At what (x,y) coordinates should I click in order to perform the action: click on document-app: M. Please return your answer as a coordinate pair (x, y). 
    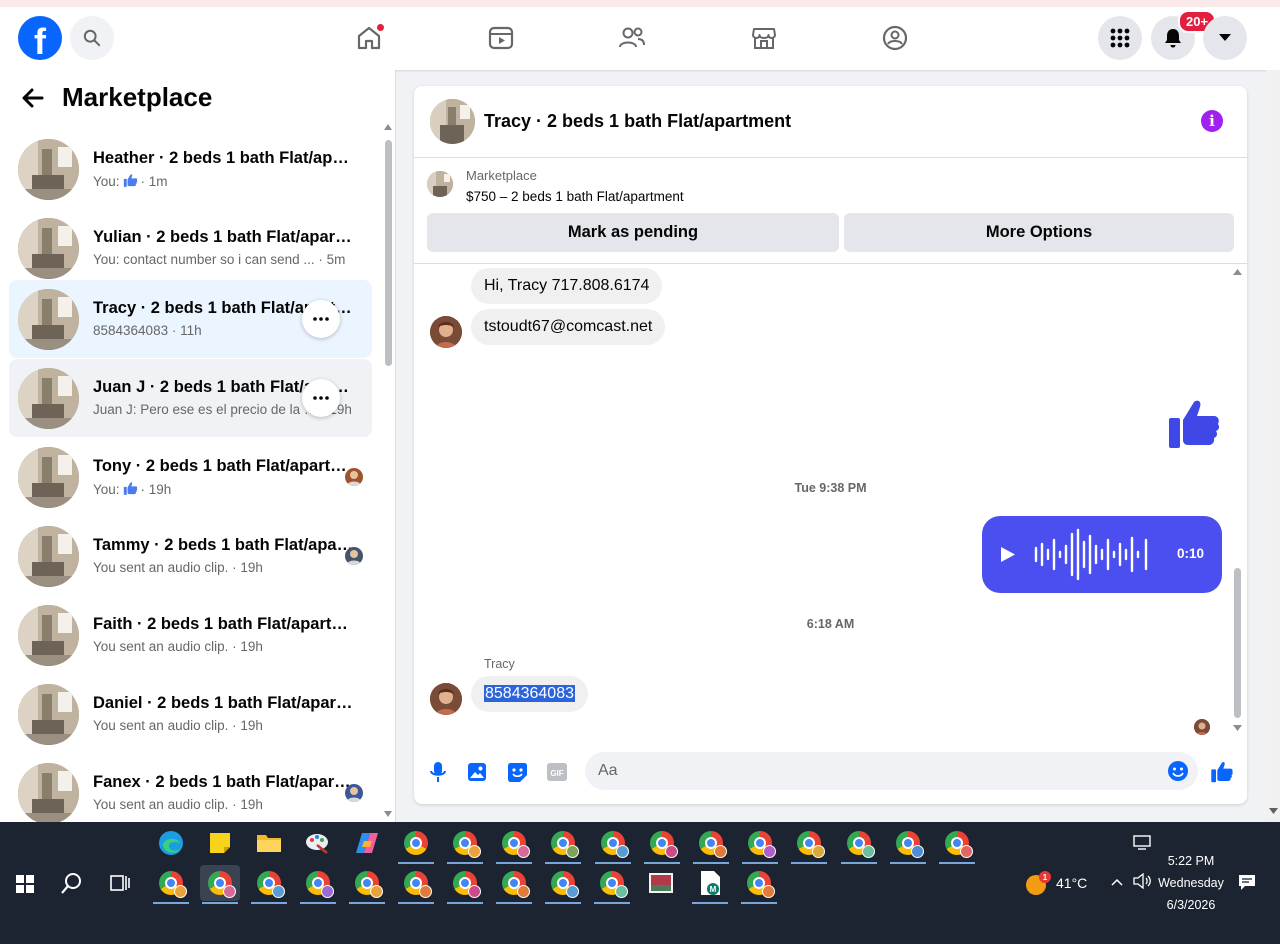
    Looking at the image, I should click on (710, 884).